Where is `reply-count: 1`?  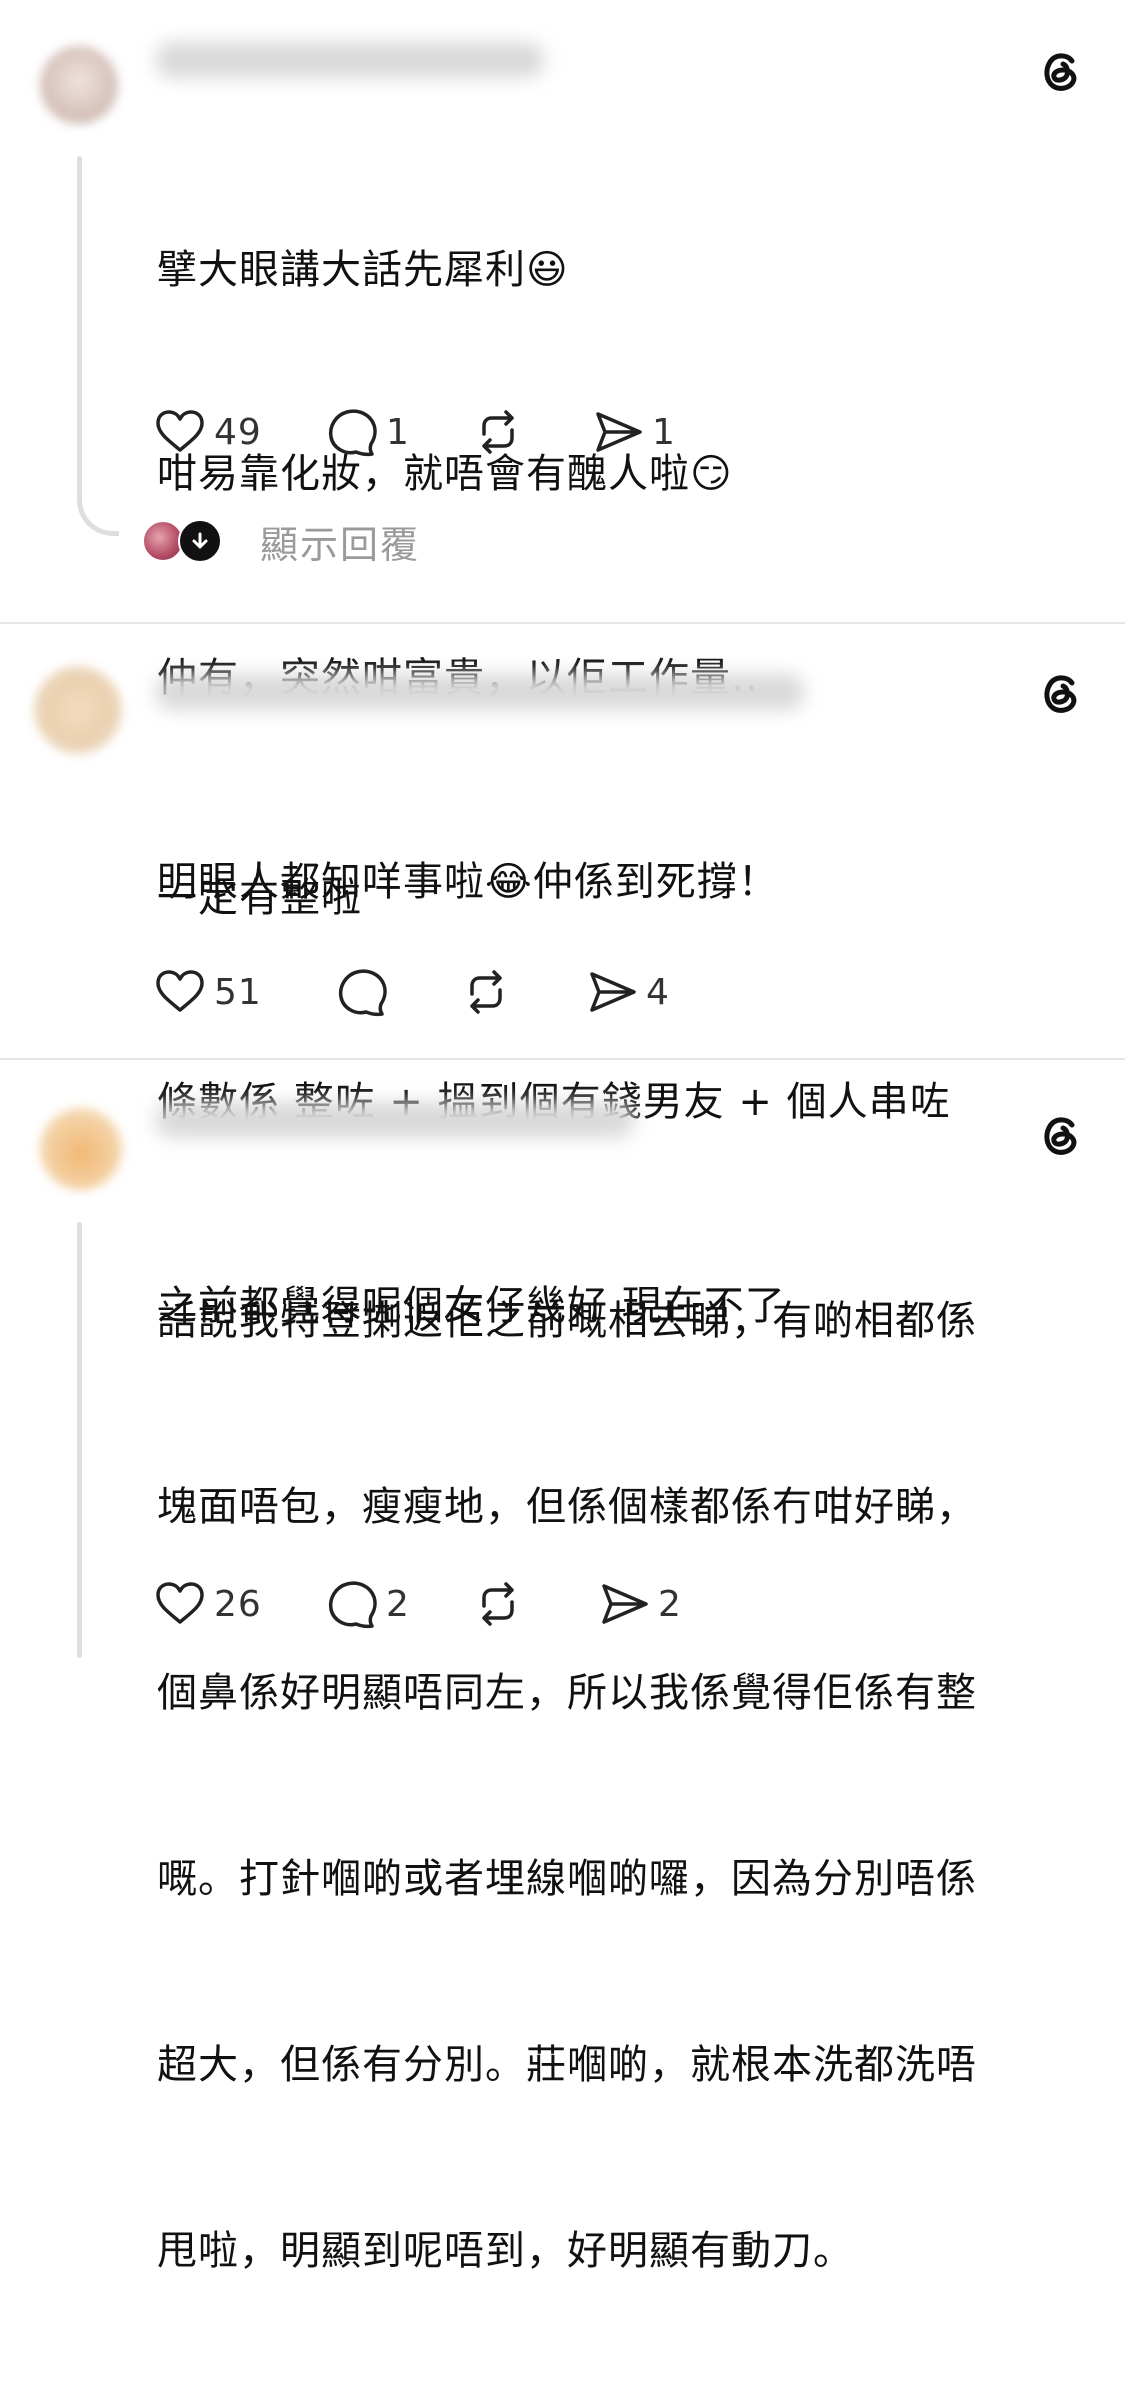 reply-count: 1 is located at coordinates (398, 432).